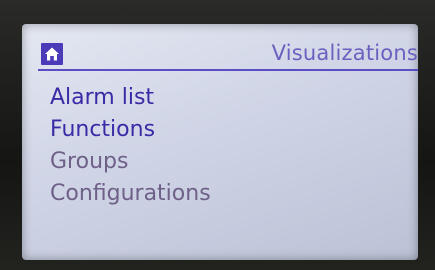 Image resolution: width=435 pixels, height=270 pixels. Describe the element at coordinates (130, 98) in the screenshot. I see `menu-item-alarm-list: Alarm list` at that location.